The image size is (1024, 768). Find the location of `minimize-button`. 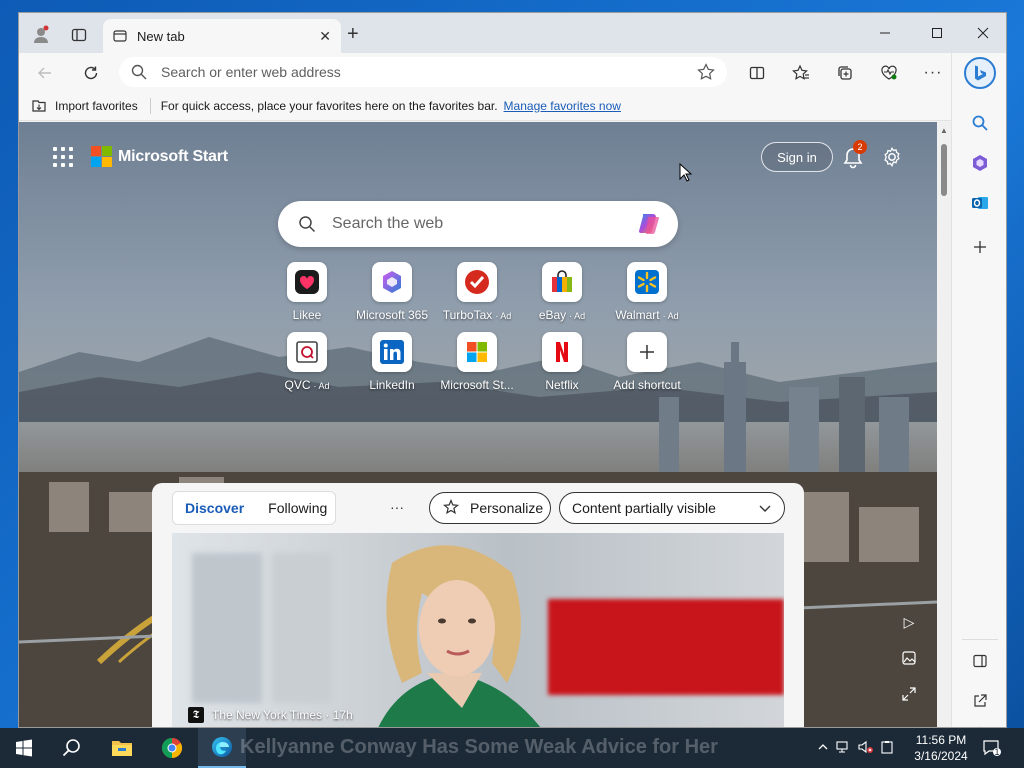

minimize-button is located at coordinates (885, 33).